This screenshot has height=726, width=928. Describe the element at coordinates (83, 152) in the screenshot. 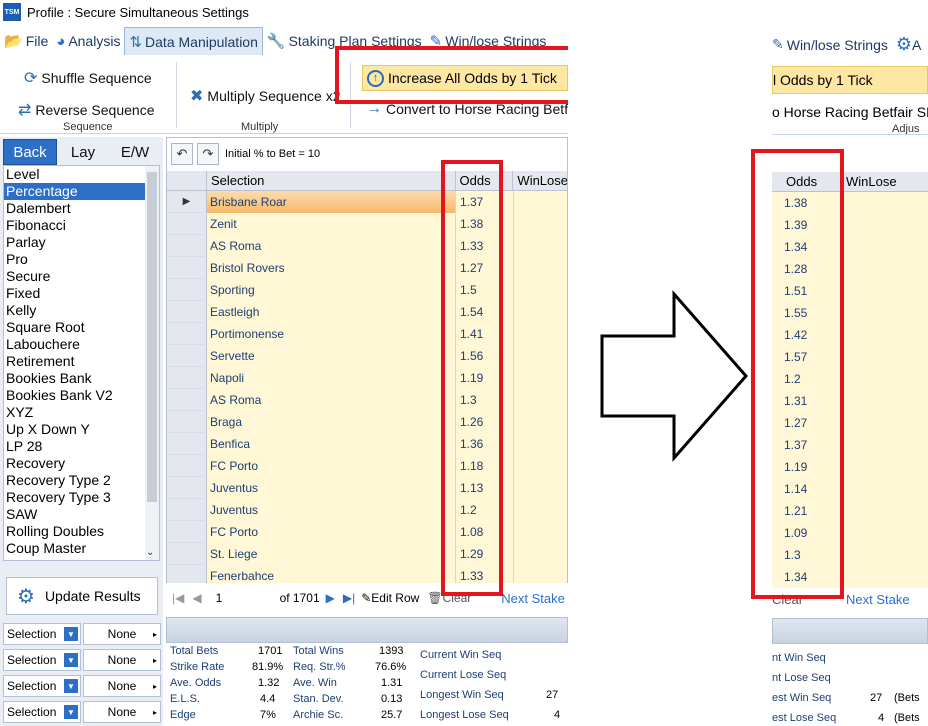

I see `tab-lay: Lay` at that location.